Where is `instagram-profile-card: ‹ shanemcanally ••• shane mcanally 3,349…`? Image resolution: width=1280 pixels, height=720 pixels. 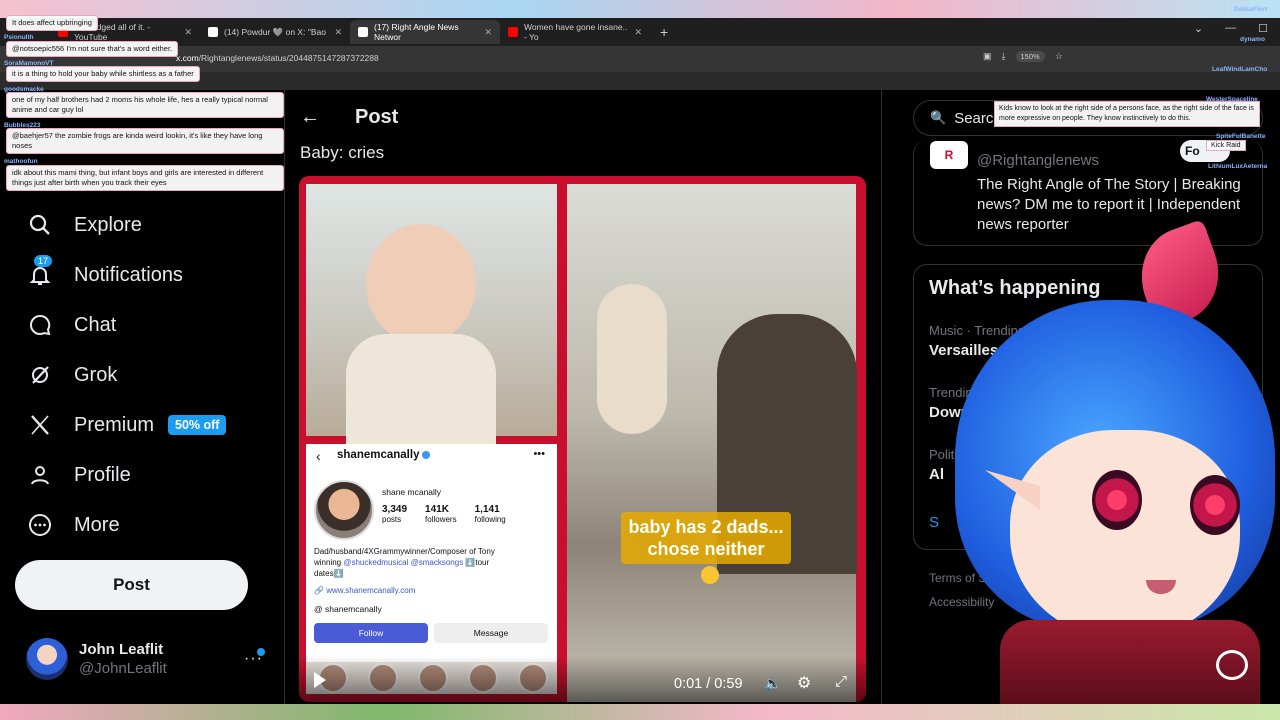
instagram-profile-card: ‹ shanemcanally ••• shane mcanally 3,349… is located at coordinates (431, 553).